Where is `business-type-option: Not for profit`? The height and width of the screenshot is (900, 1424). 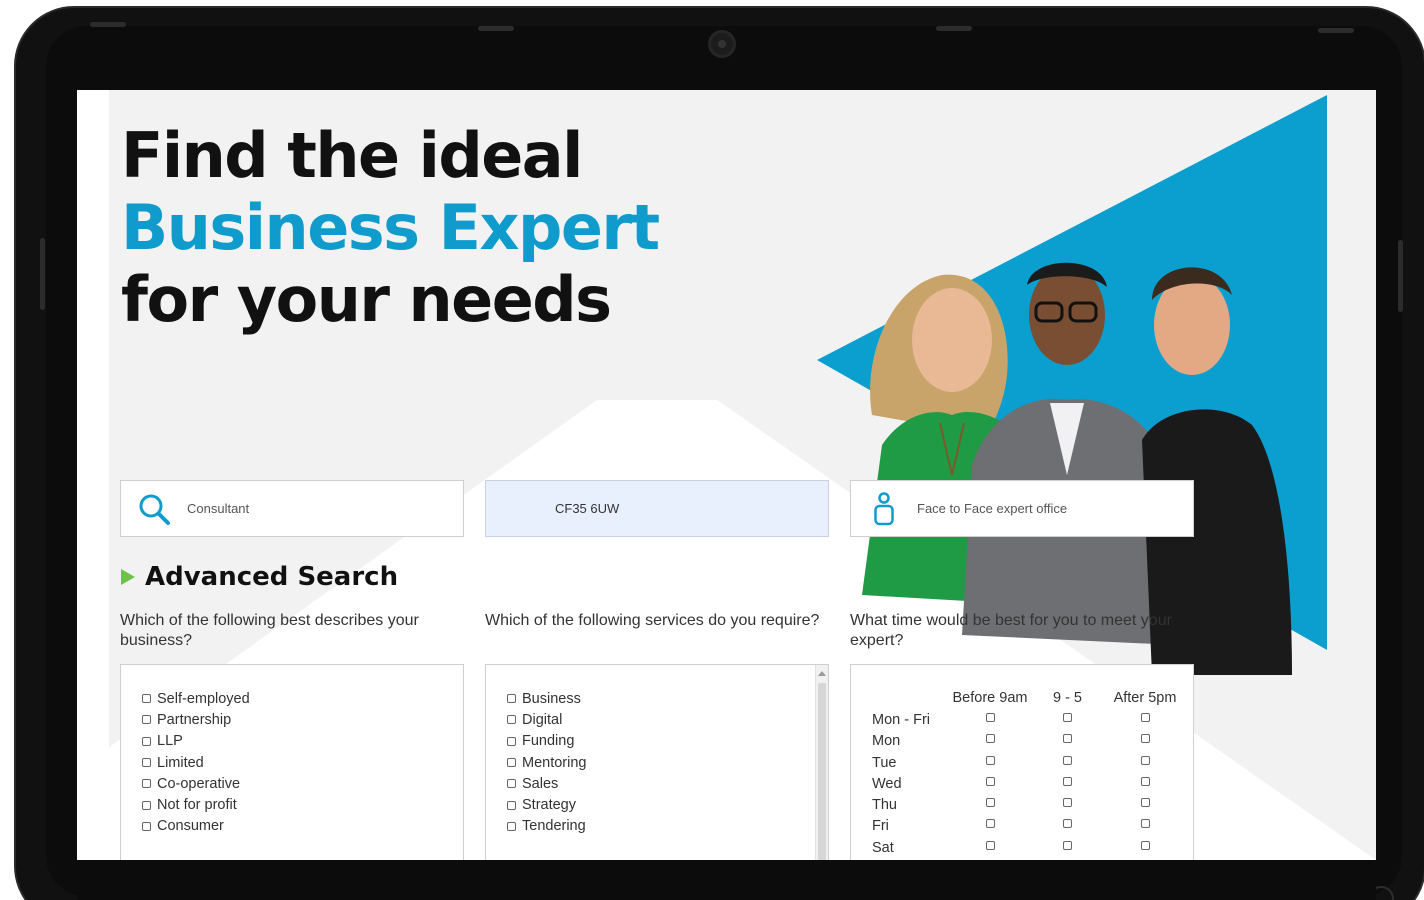
business-type-option: Not for profit is located at coordinates (302, 804).